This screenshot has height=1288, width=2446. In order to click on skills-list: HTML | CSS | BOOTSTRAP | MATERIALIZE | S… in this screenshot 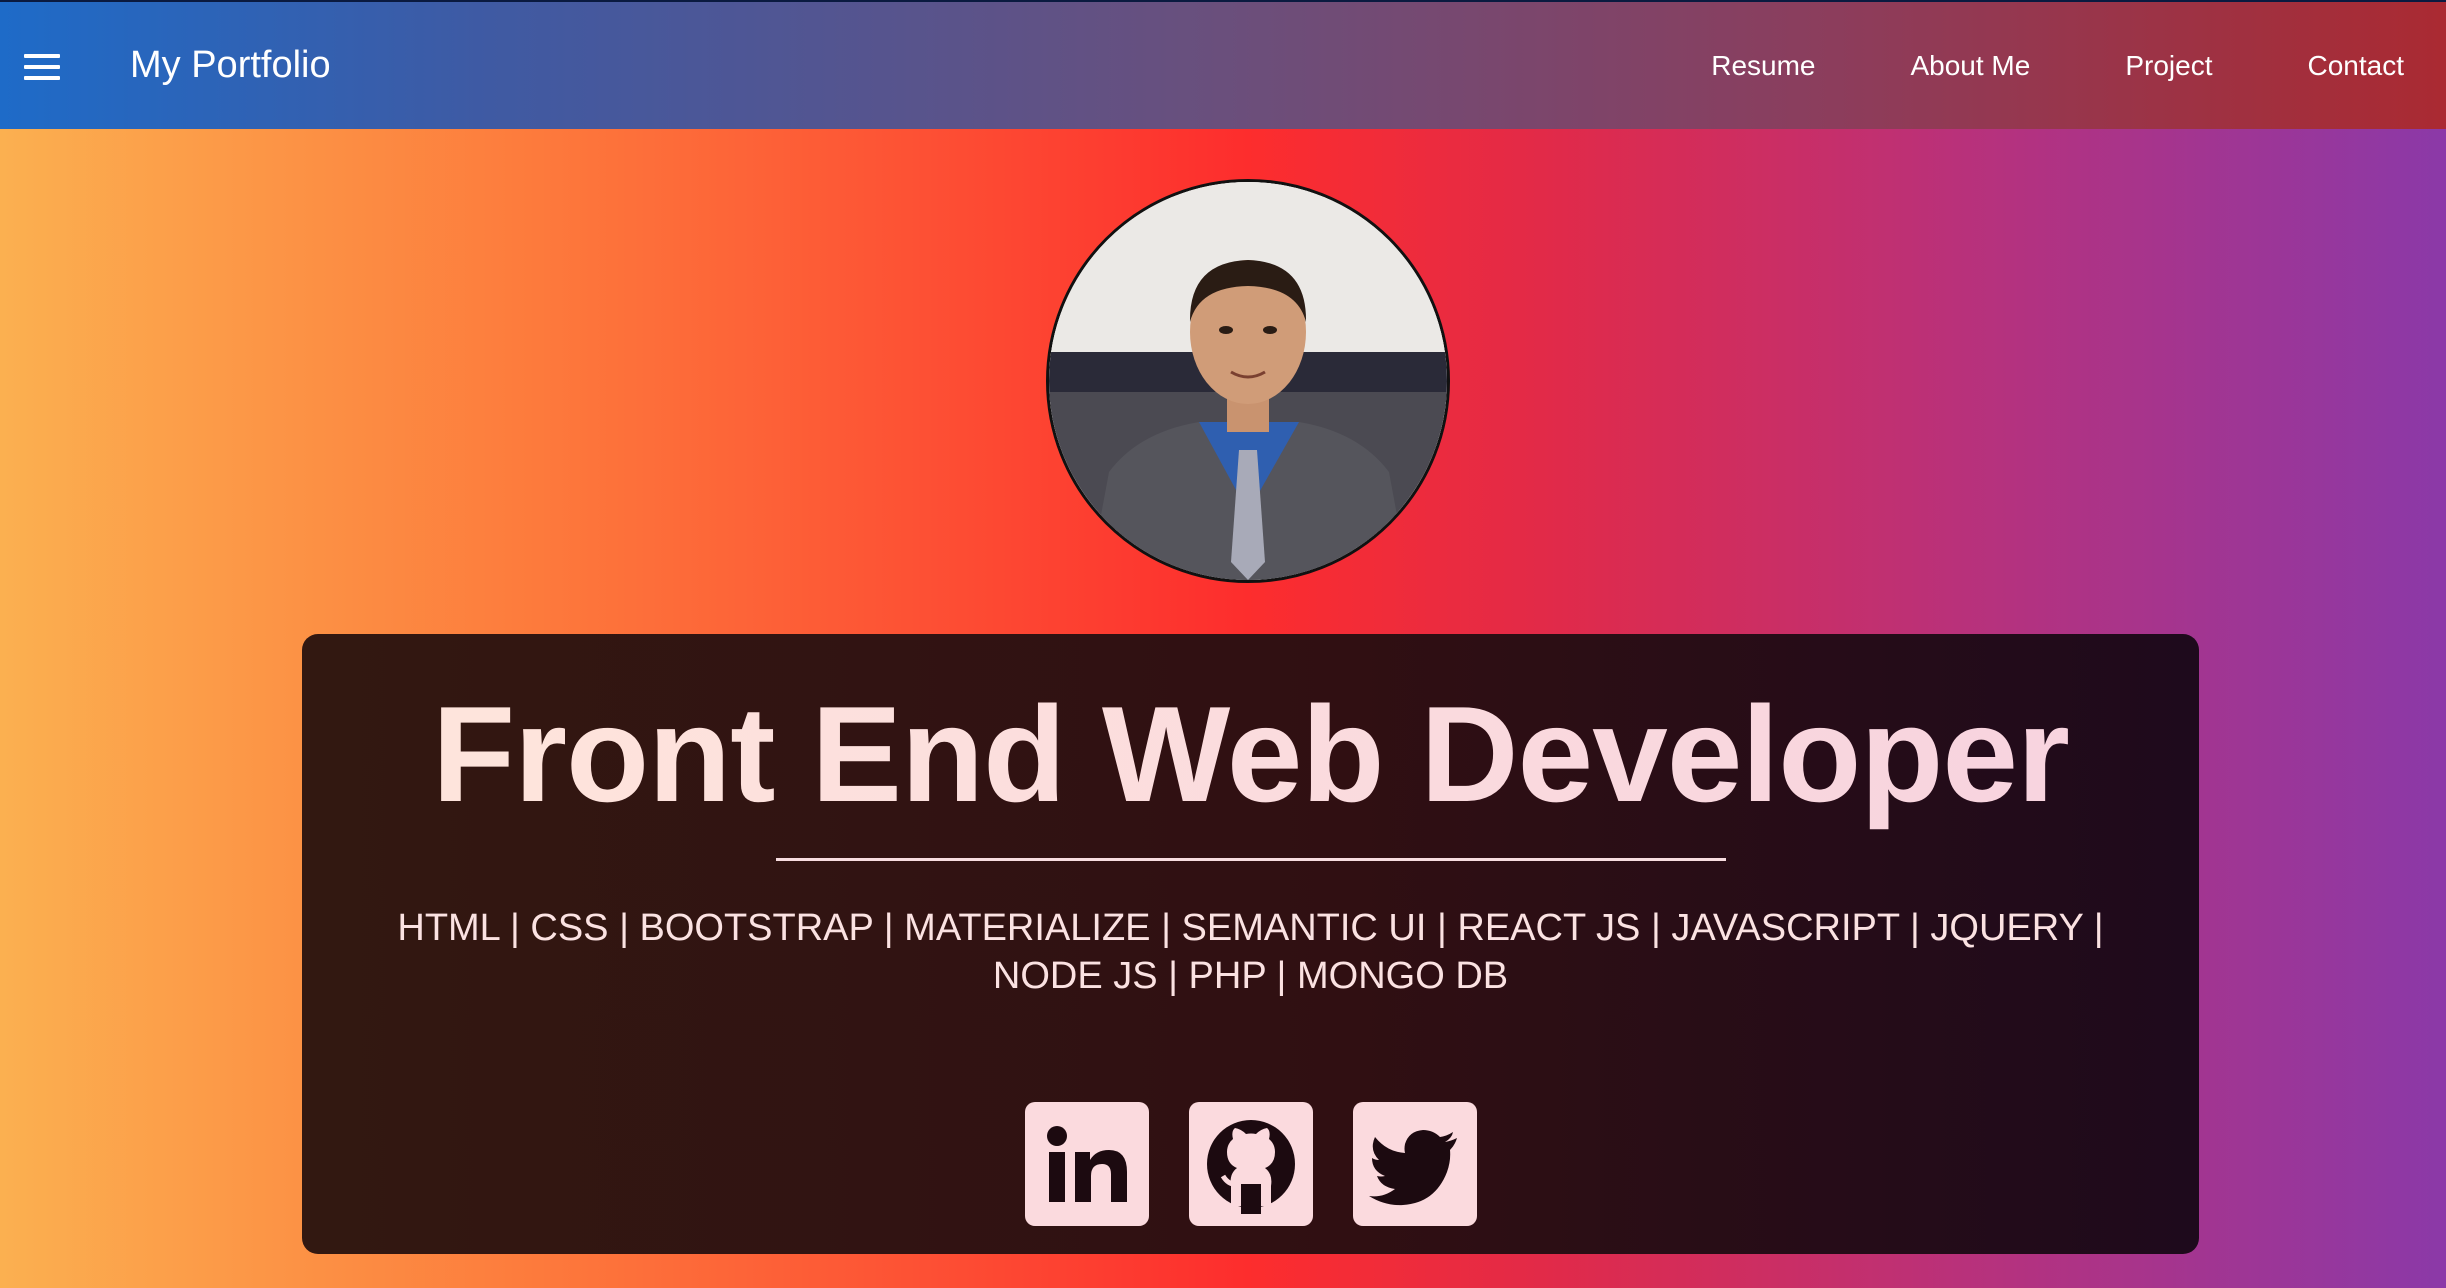, I will do `click(1250, 952)`.